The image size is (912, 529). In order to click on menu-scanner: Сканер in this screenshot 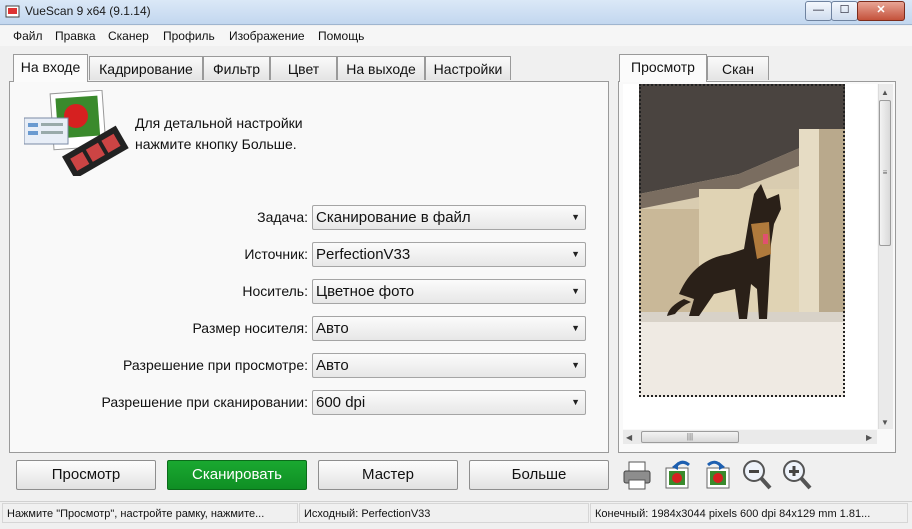, I will do `click(128, 36)`.